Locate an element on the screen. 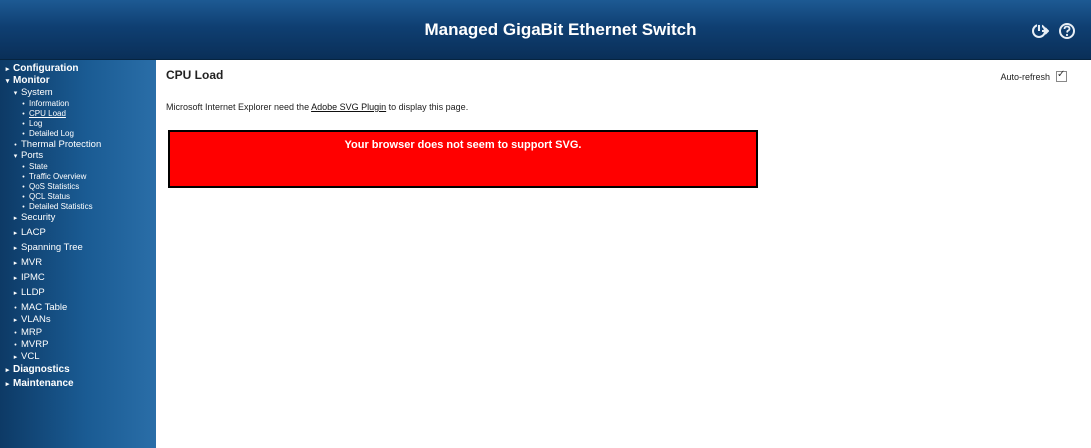 Image resolution: width=1091 pixels, height=448 pixels. nav-label: MRP is located at coordinates (32, 332).